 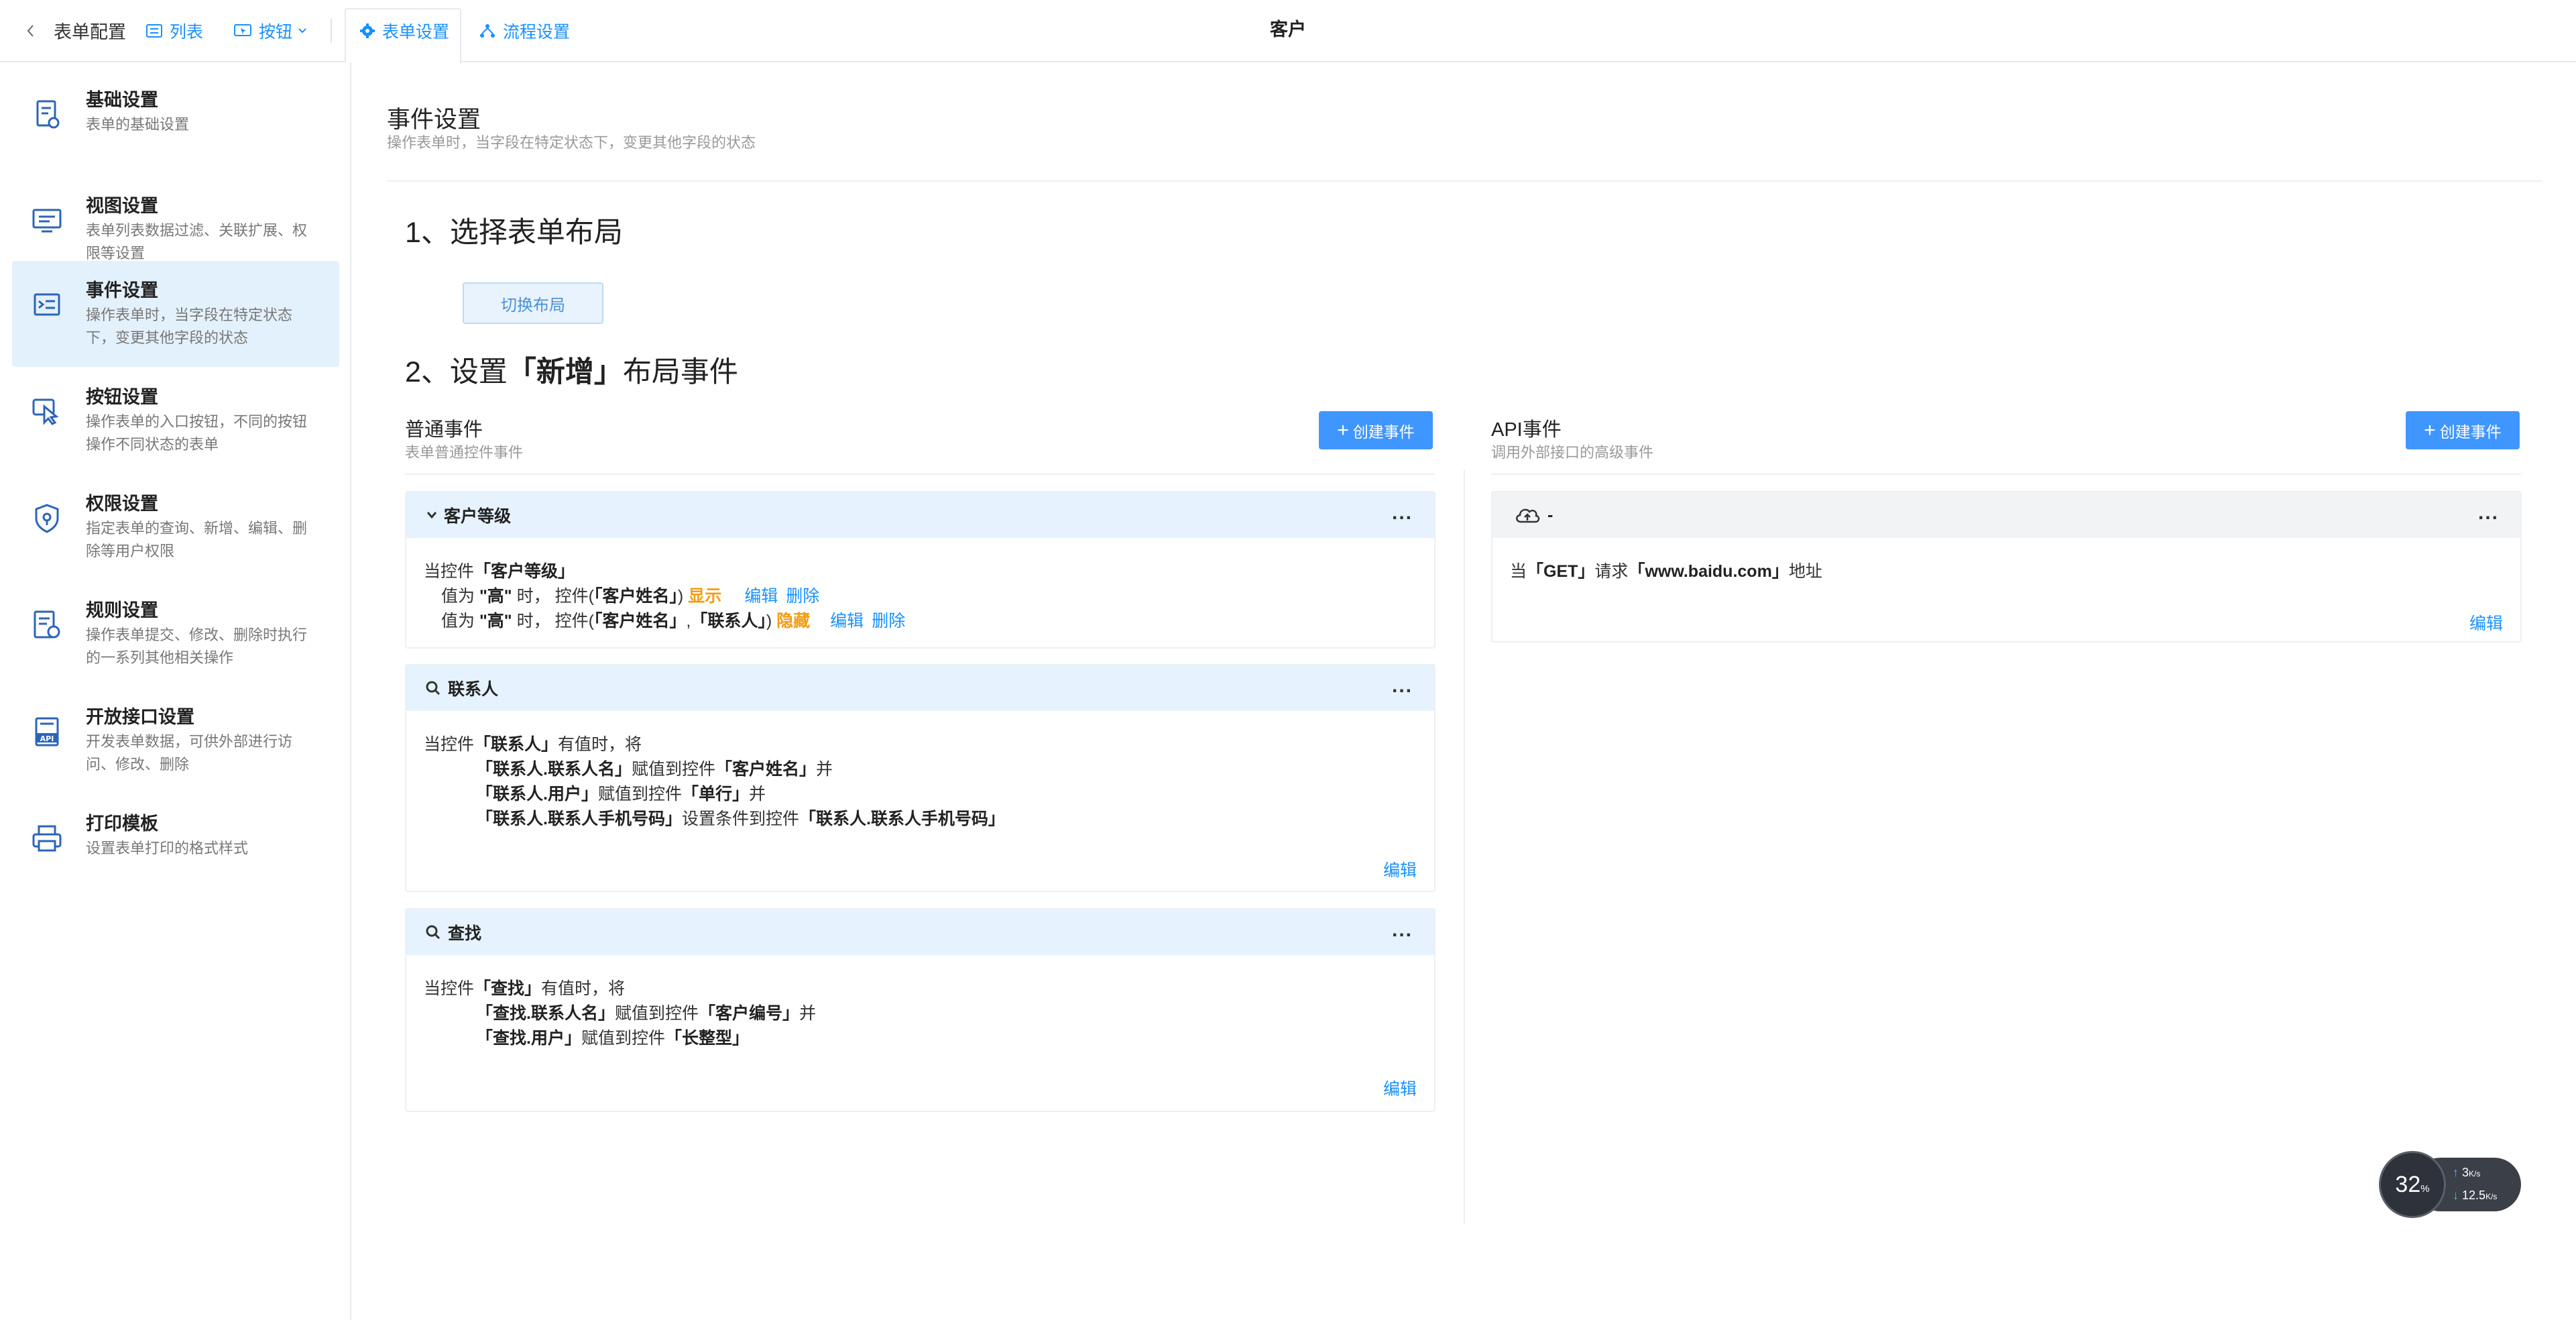 I want to click on tab-list: 列表, so click(x=174, y=31).